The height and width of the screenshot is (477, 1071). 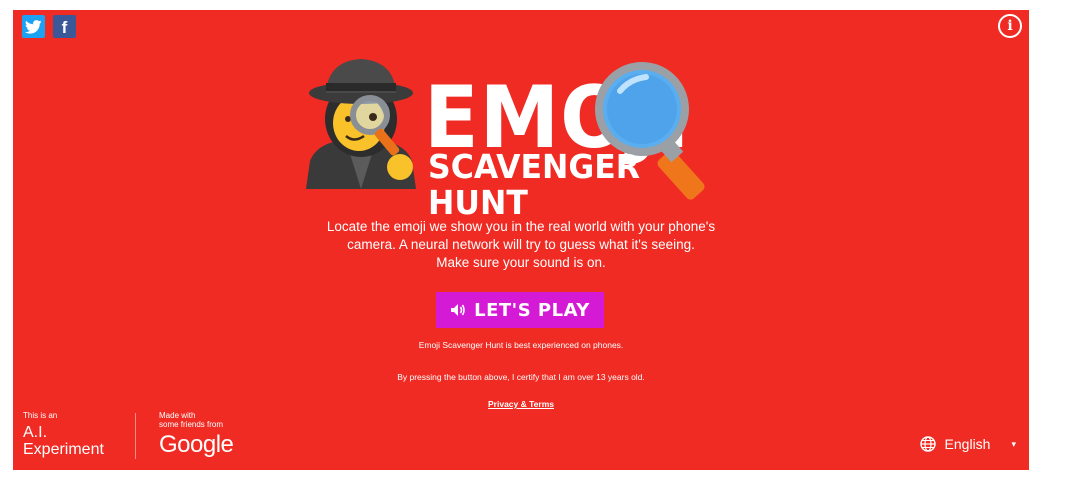 What do you see at coordinates (532, 310) in the screenshot?
I see `lets-play-label: LET'S PLAY` at bounding box center [532, 310].